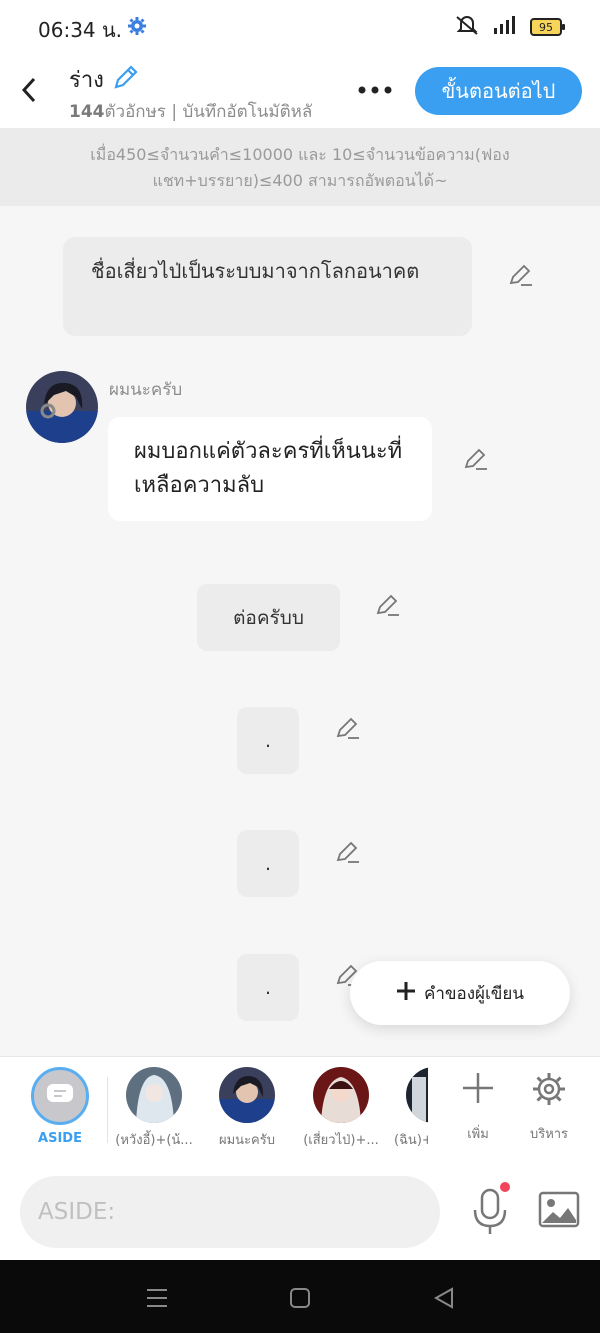  What do you see at coordinates (547, 27) in the screenshot?
I see `battery-icon: 95` at bounding box center [547, 27].